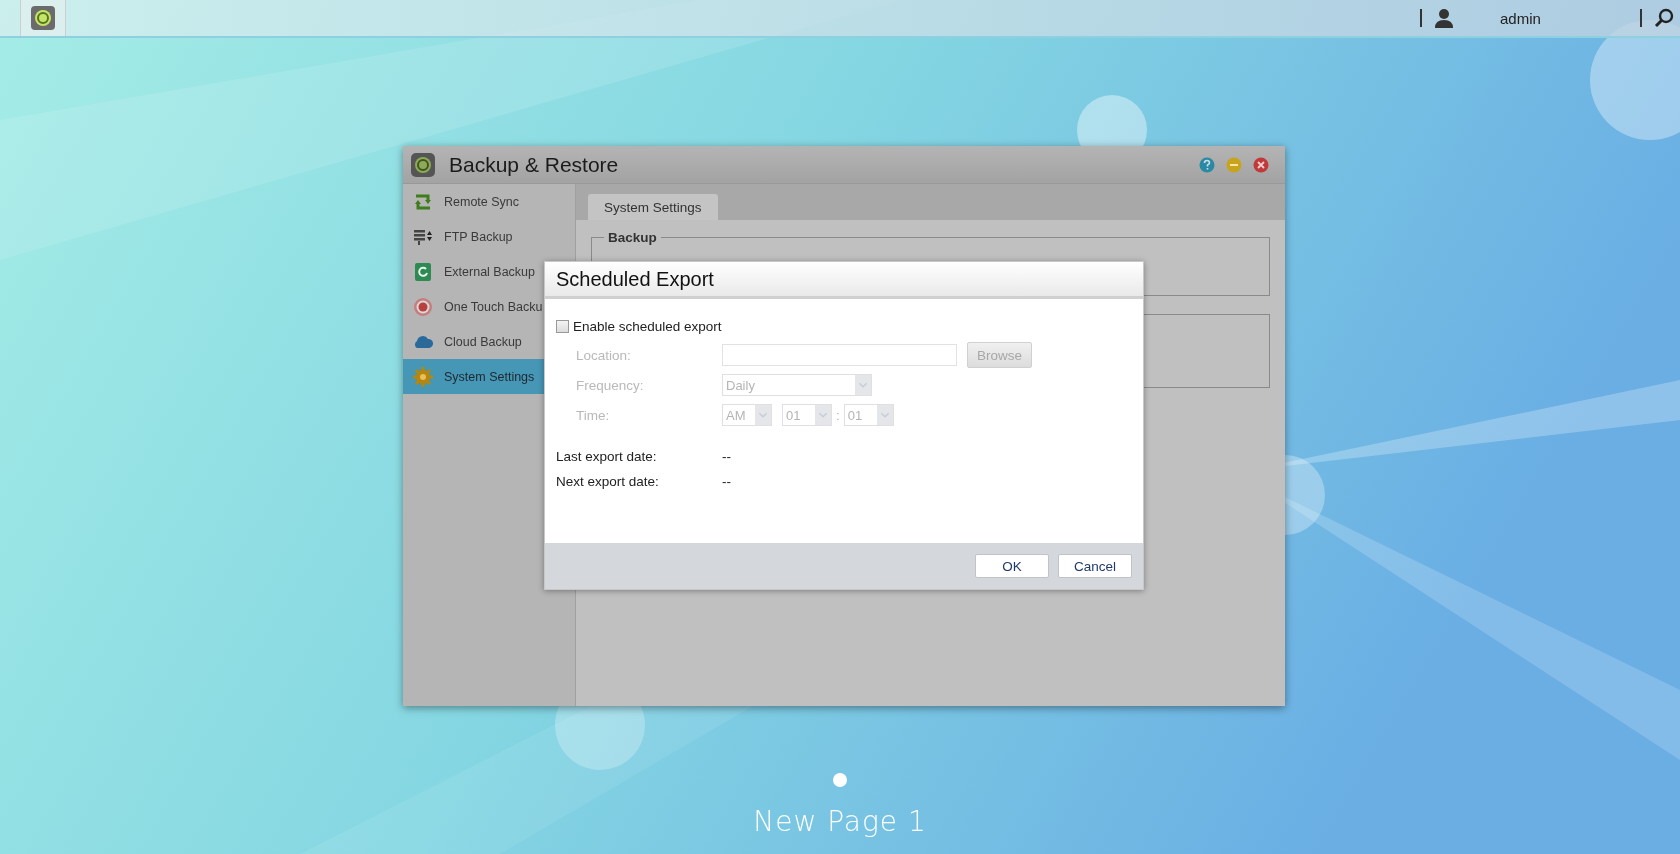 The height and width of the screenshot is (854, 1680). Describe the element at coordinates (1234, 164) in the screenshot. I see `minimize-icon` at that location.